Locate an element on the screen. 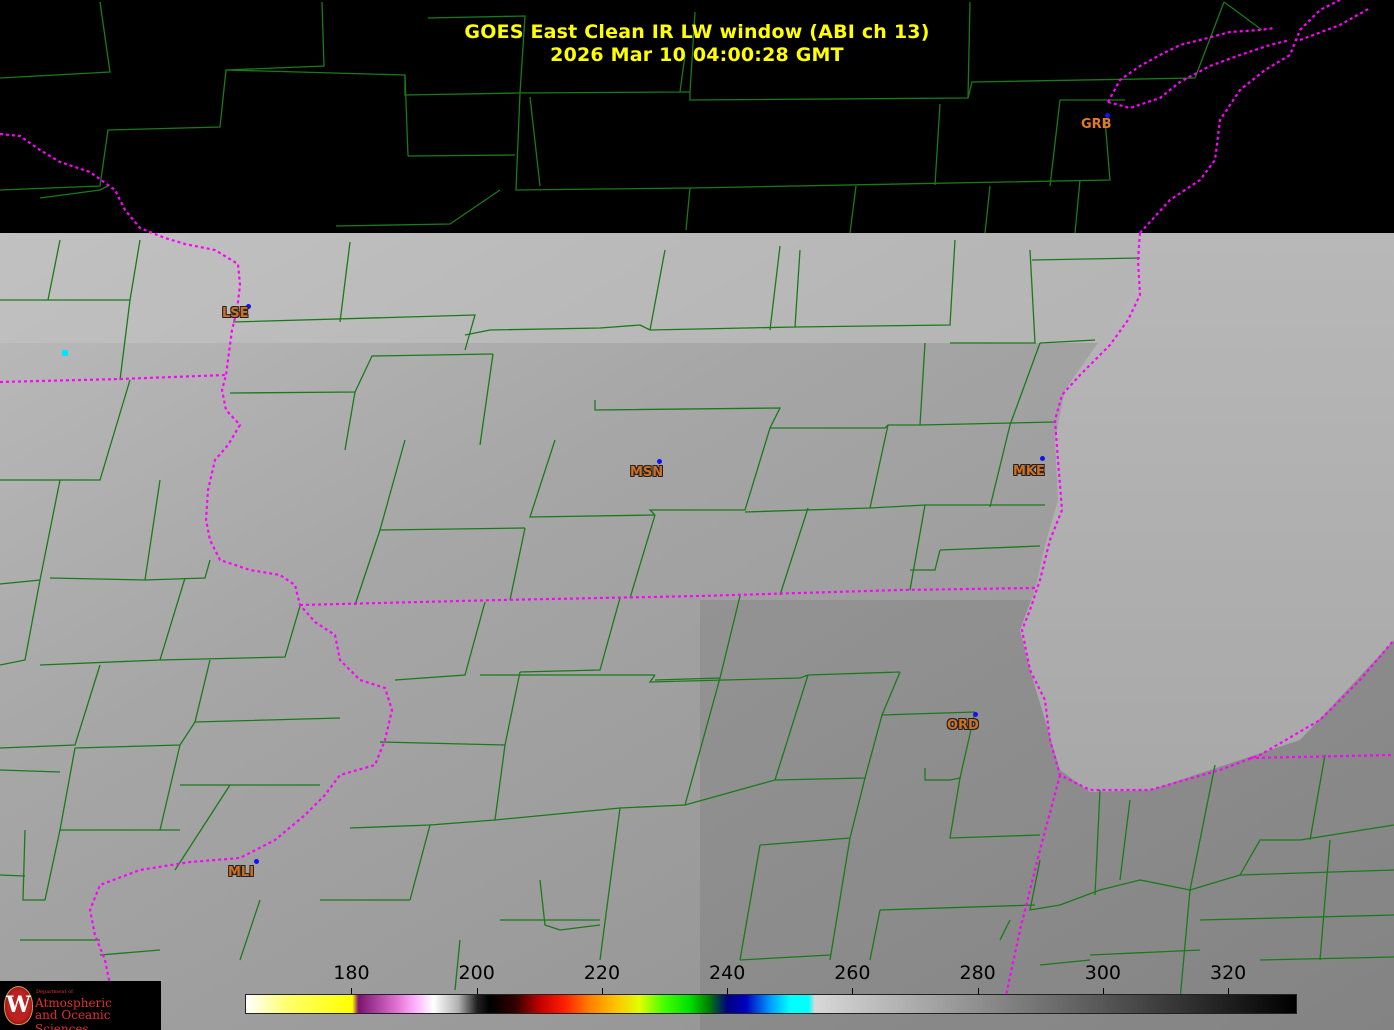  station-dot-msn is located at coordinates (659, 461).